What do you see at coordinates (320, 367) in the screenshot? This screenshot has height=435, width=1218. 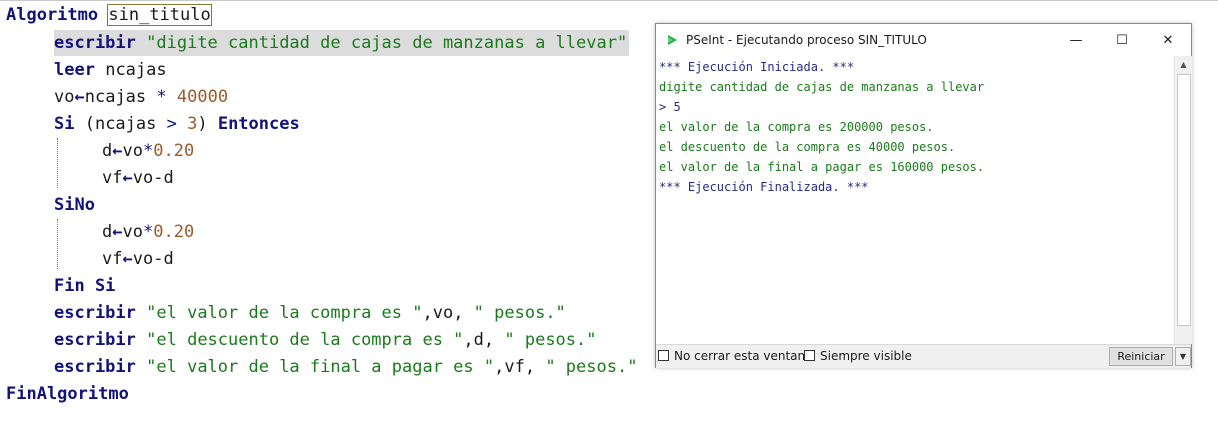 I see `string-literal: "el valor de la final a pagar es "` at bounding box center [320, 367].